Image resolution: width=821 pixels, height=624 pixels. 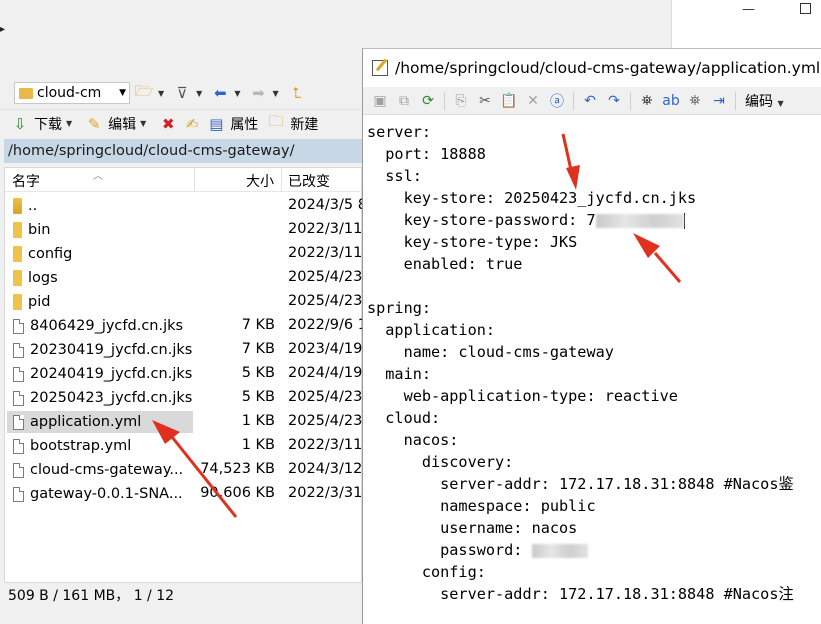 I want to click on column-header-modified: 已改变, so click(x=309, y=181).